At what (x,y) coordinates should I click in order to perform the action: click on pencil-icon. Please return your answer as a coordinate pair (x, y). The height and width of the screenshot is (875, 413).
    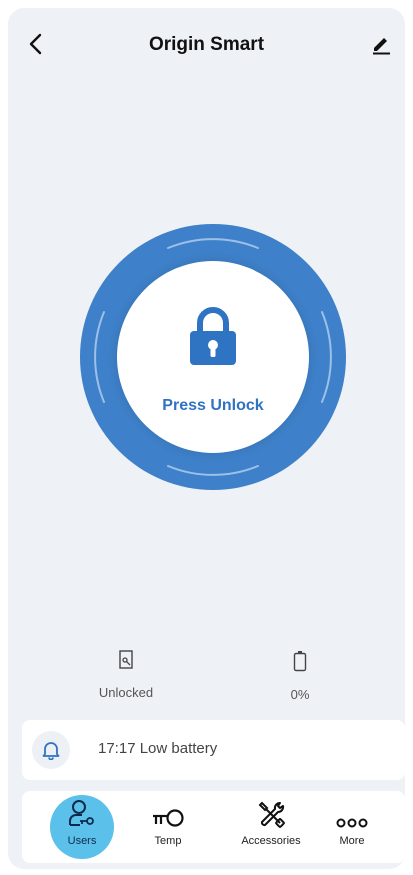
    Looking at the image, I should click on (381, 46).